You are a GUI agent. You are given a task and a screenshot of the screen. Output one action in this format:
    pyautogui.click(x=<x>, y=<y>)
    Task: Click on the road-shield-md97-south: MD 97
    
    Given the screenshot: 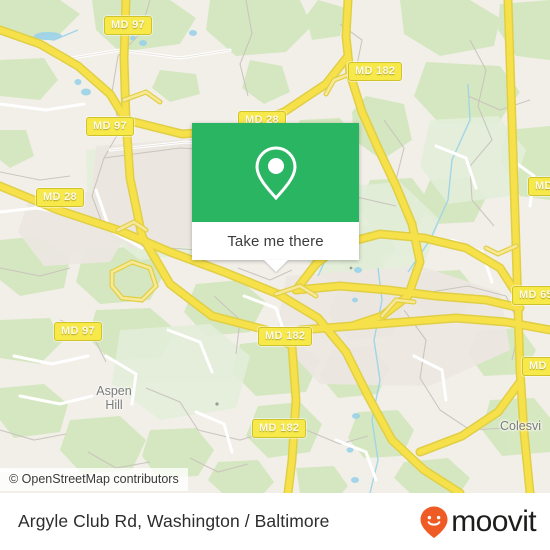 What is the action you would take?
    pyautogui.click(x=78, y=331)
    